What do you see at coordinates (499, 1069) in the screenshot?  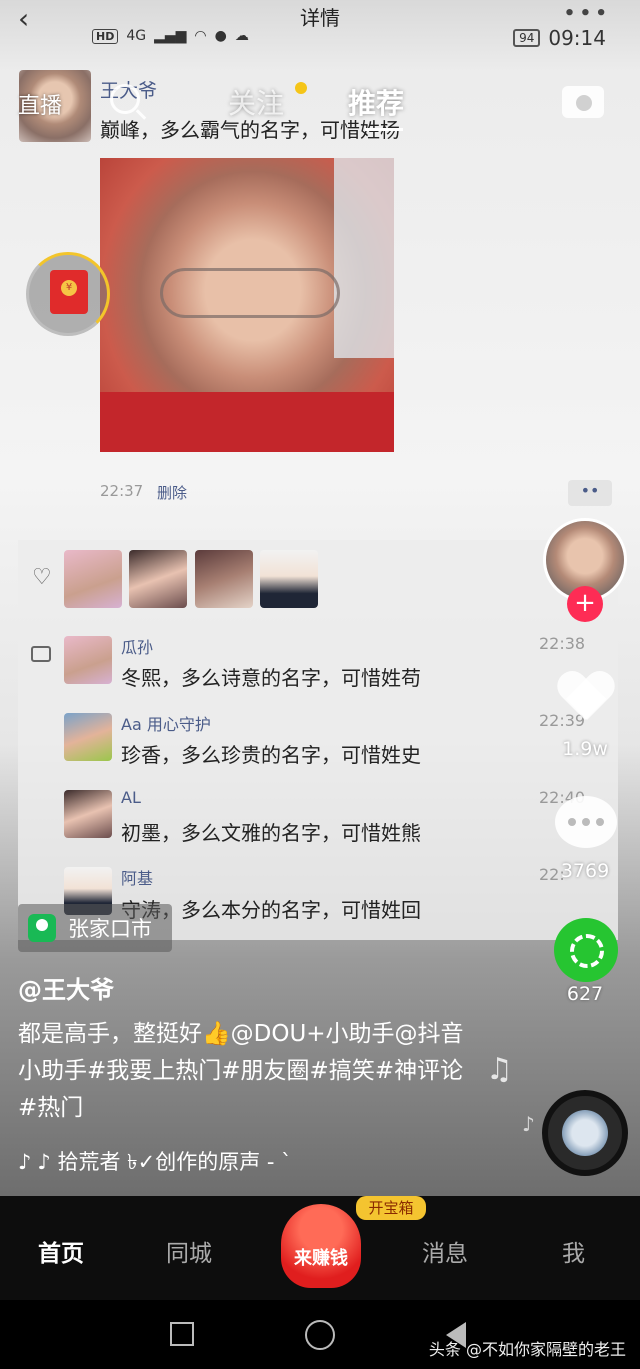 I see `music-note-icon: ♫` at bounding box center [499, 1069].